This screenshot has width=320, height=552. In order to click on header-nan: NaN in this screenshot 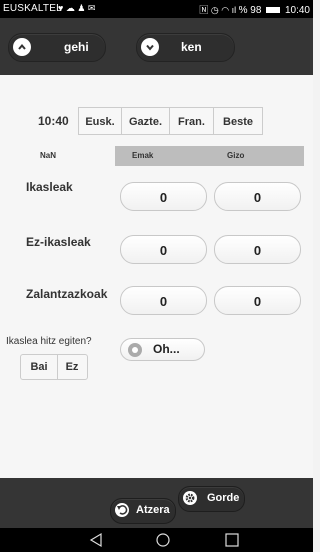, I will do `click(48, 155)`.